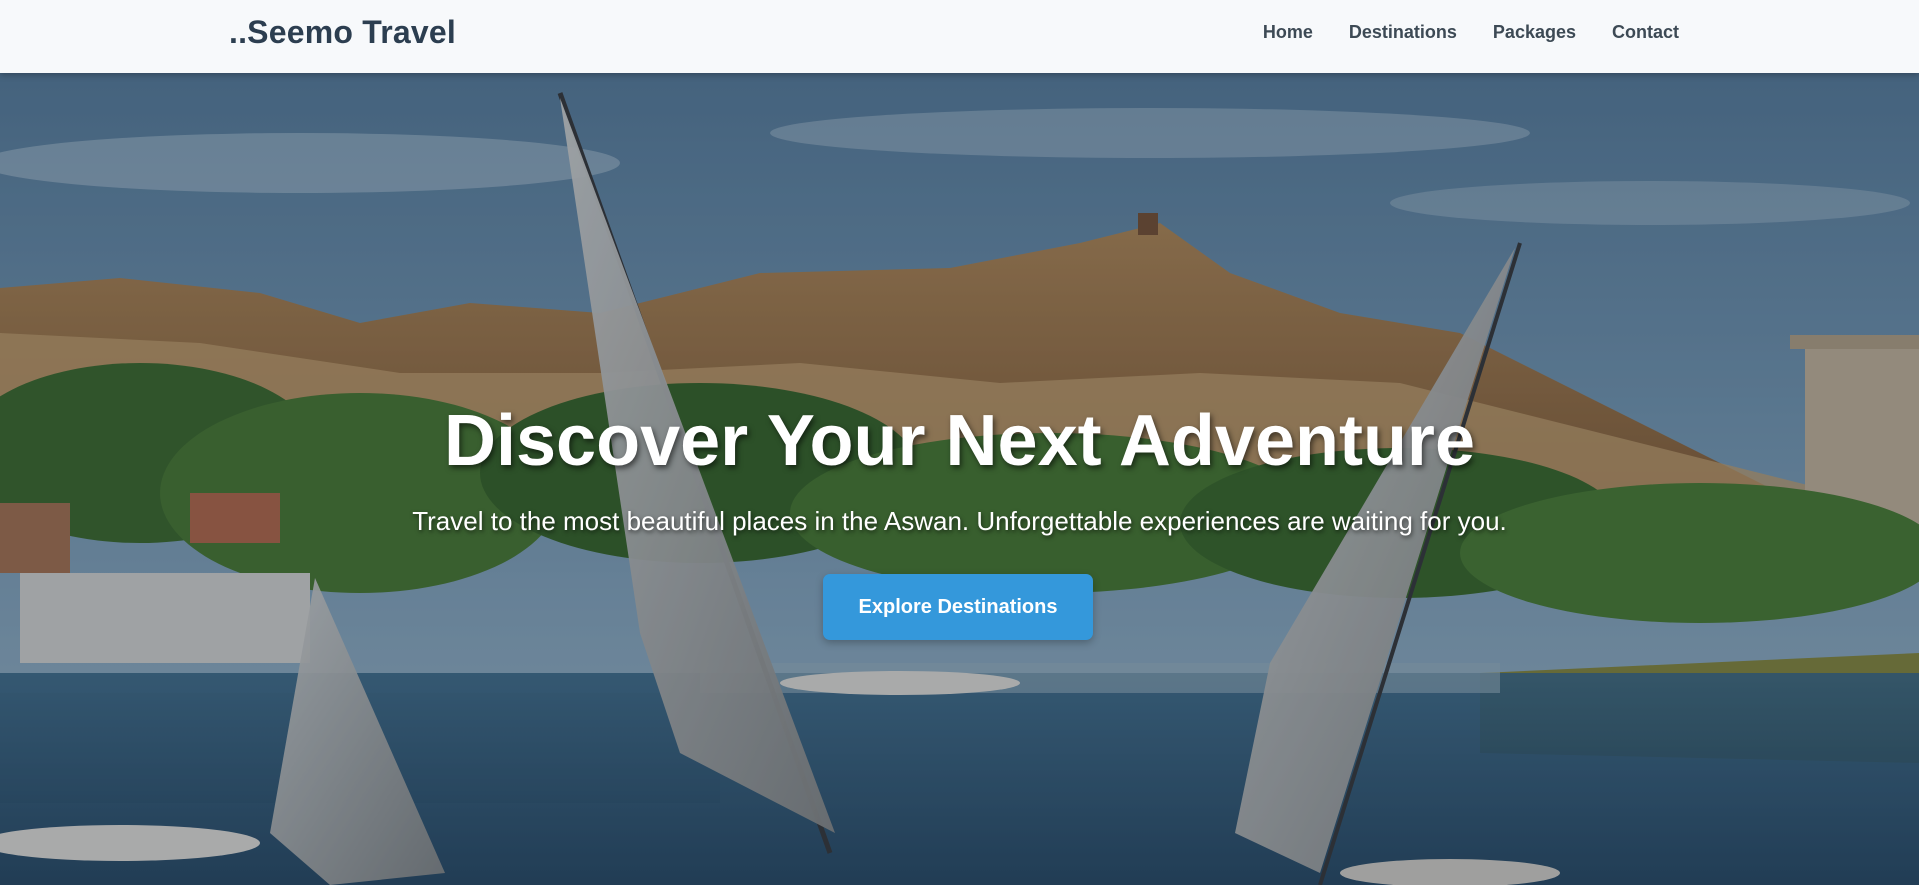 The height and width of the screenshot is (885, 1919). Describe the element at coordinates (1403, 32) in the screenshot. I see `nav-link-destinations: Destinations` at that location.